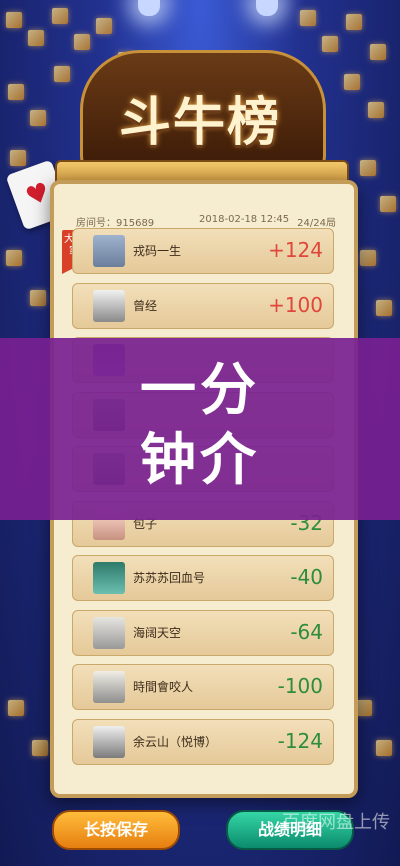  Describe the element at coordinates (203, 632) in the screenshot. I see `player-row: 海阔天空 -64` at that location.